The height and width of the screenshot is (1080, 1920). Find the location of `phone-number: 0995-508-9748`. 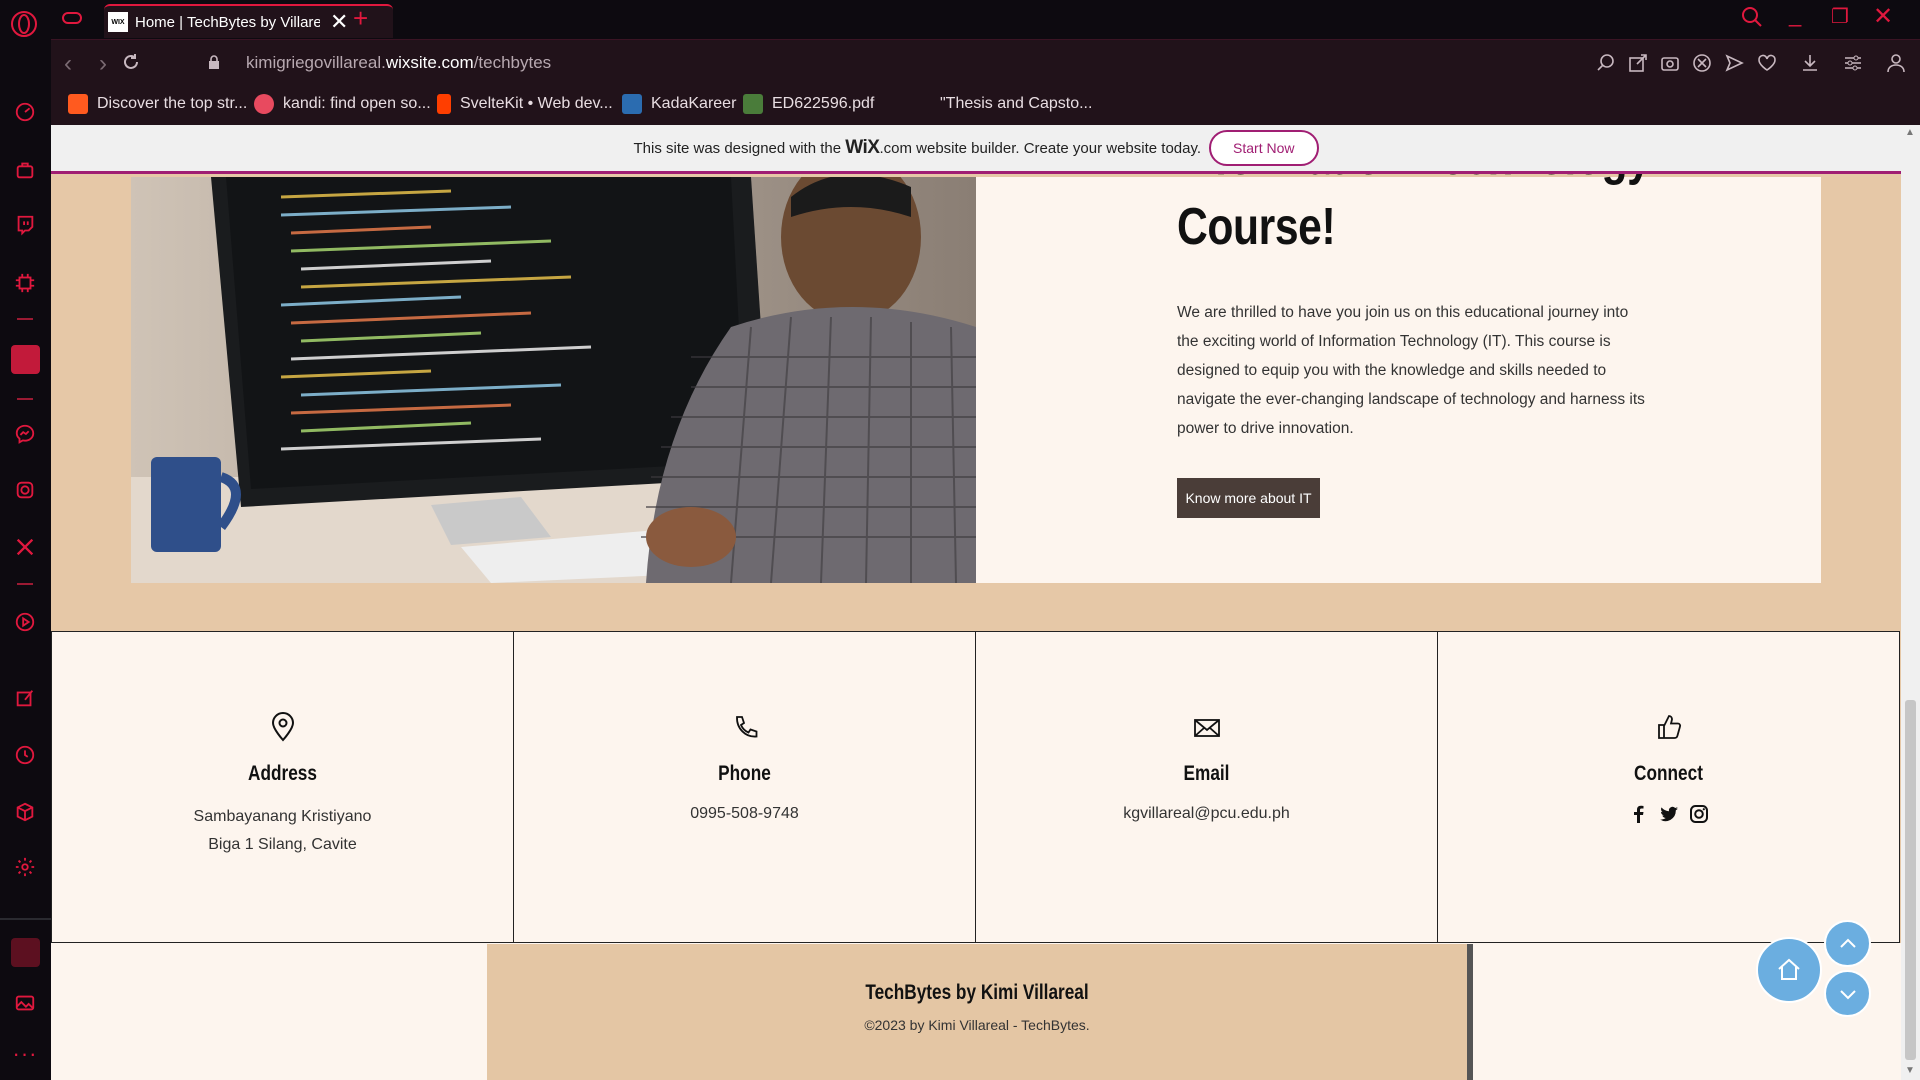

phone-number: 0995-508-9748 is located at coordinates (744, 814).